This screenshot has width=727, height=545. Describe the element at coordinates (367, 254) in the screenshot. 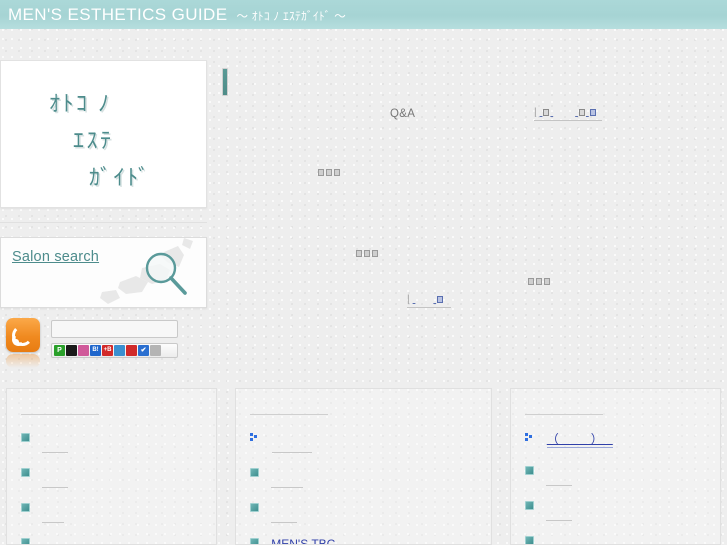

I see `text-placeholder-b` at that location.